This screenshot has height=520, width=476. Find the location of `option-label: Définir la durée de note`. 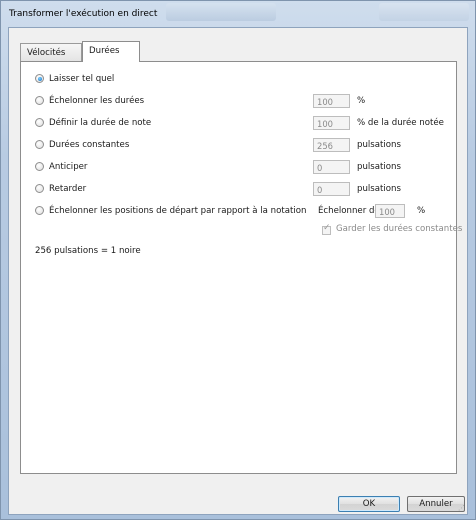

option-label: Définir la durée de note is located at coordinates (100, 123).